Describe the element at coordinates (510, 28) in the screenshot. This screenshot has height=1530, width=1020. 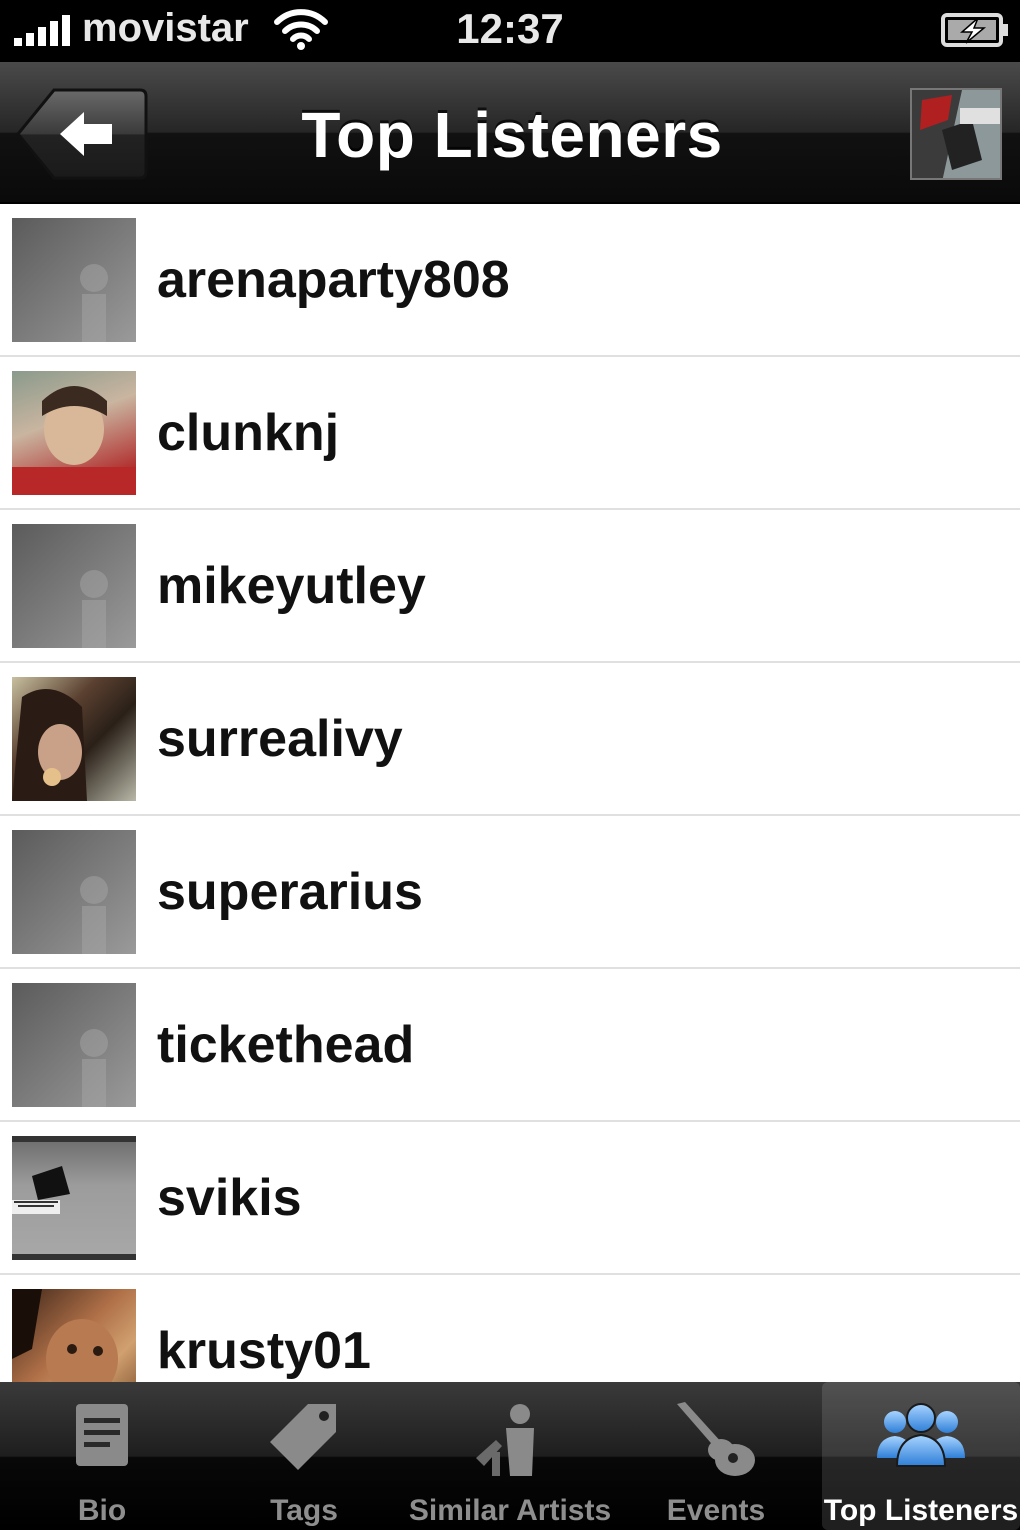
I see `status-time: 12:37` at that location.